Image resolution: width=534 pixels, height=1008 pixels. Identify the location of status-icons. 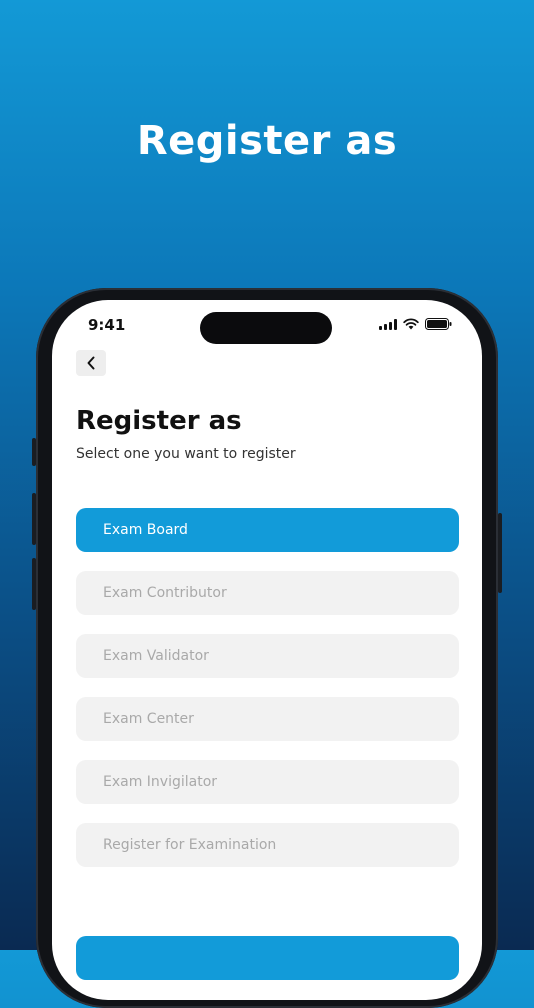
(415, 324).